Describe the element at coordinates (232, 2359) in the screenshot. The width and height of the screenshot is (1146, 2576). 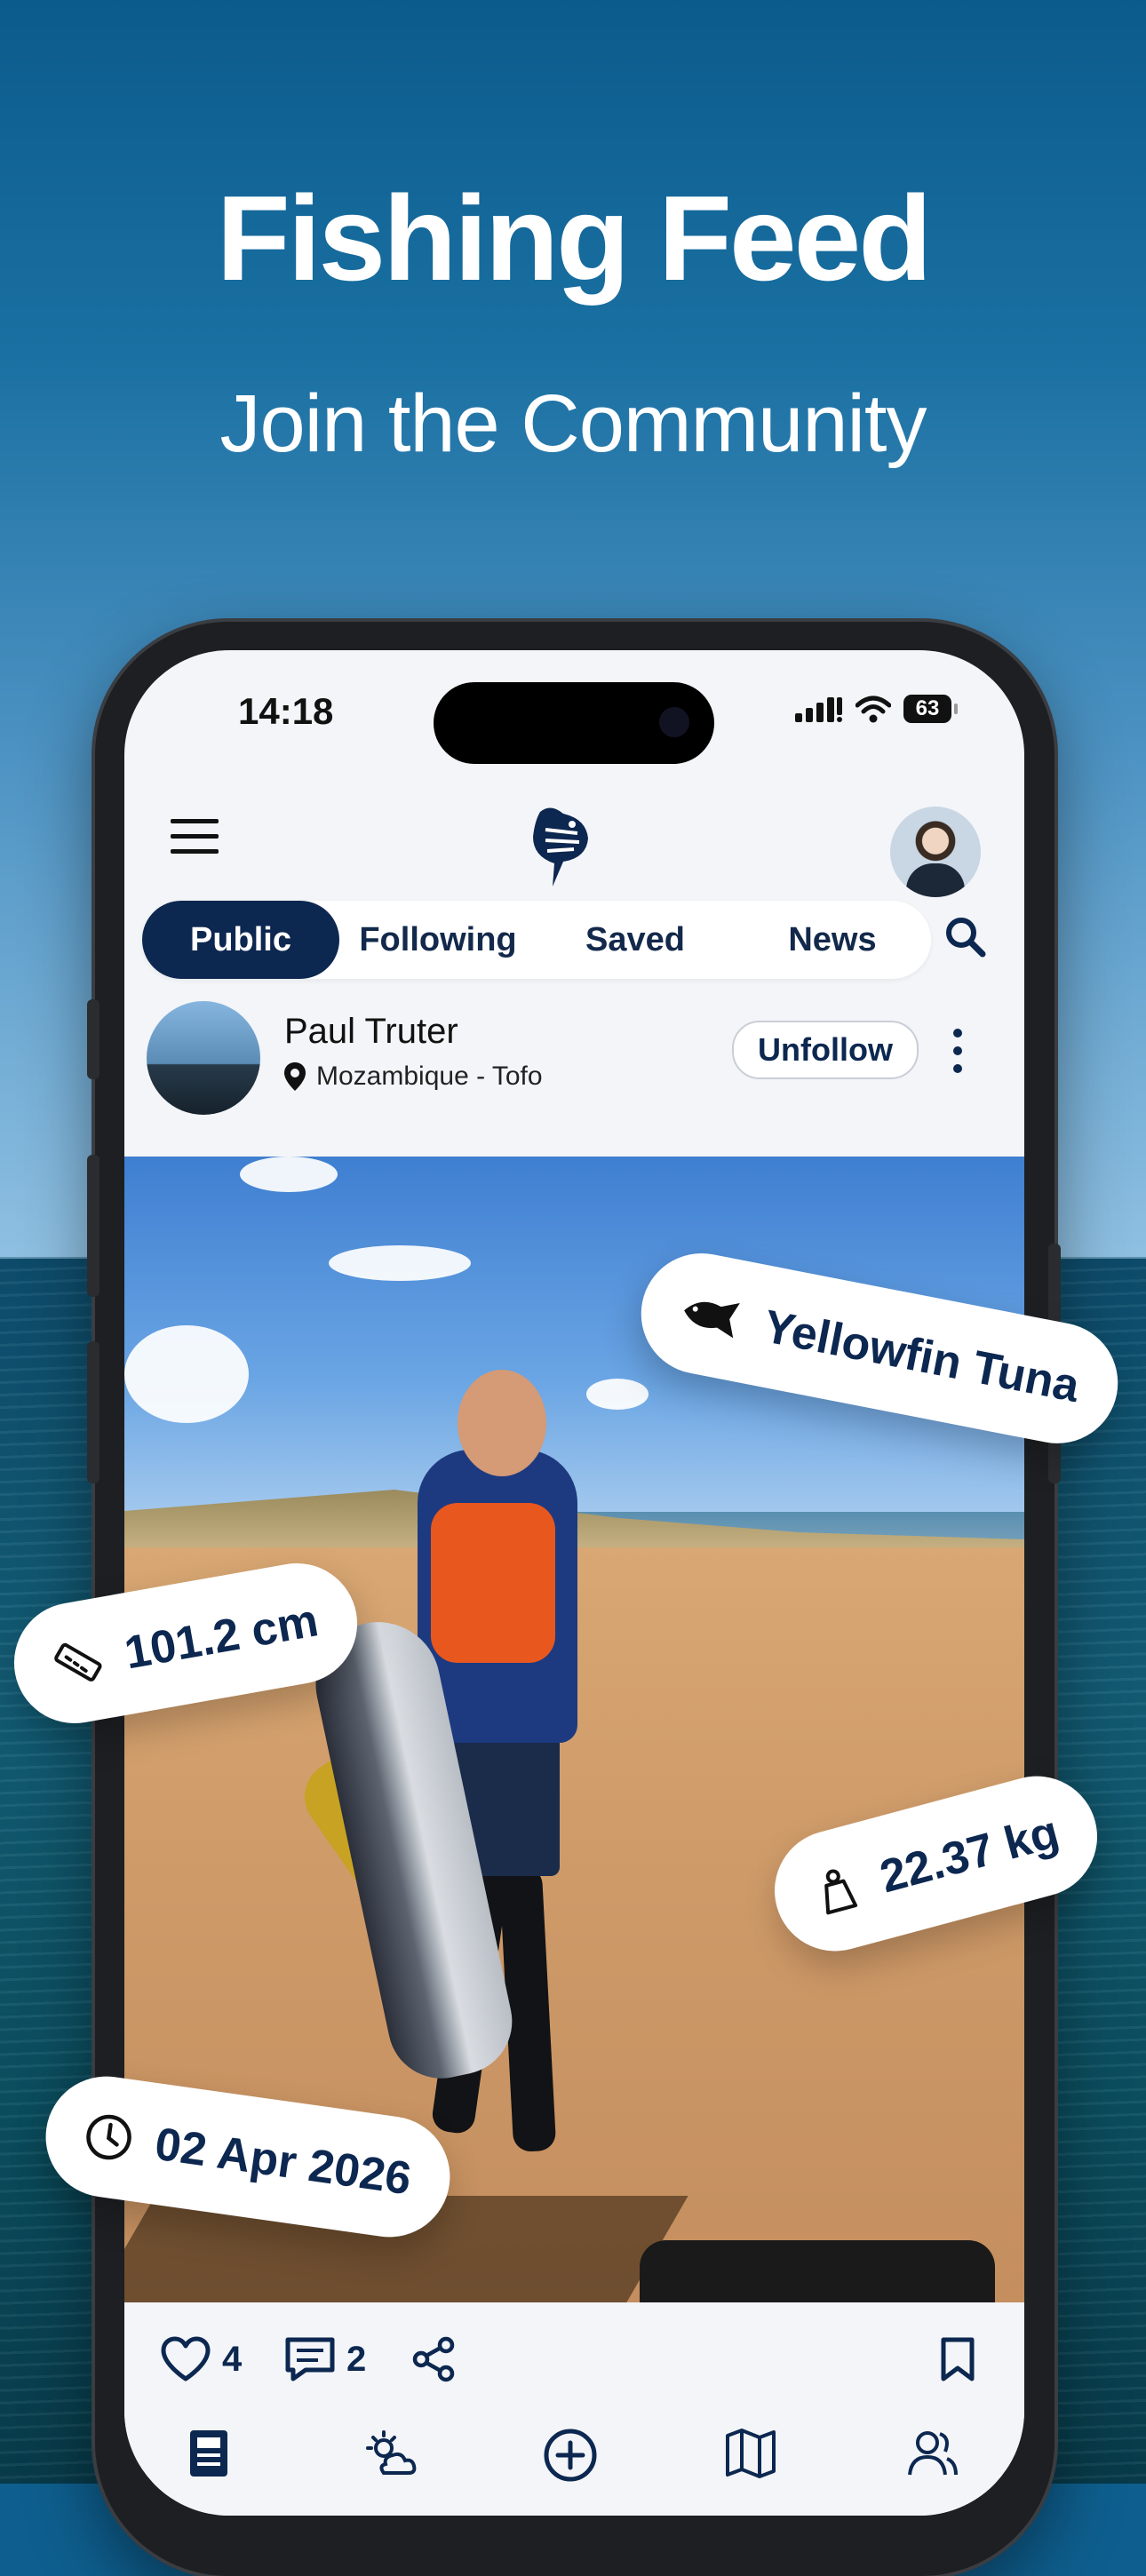
I see `likes-count: 4` at that location.